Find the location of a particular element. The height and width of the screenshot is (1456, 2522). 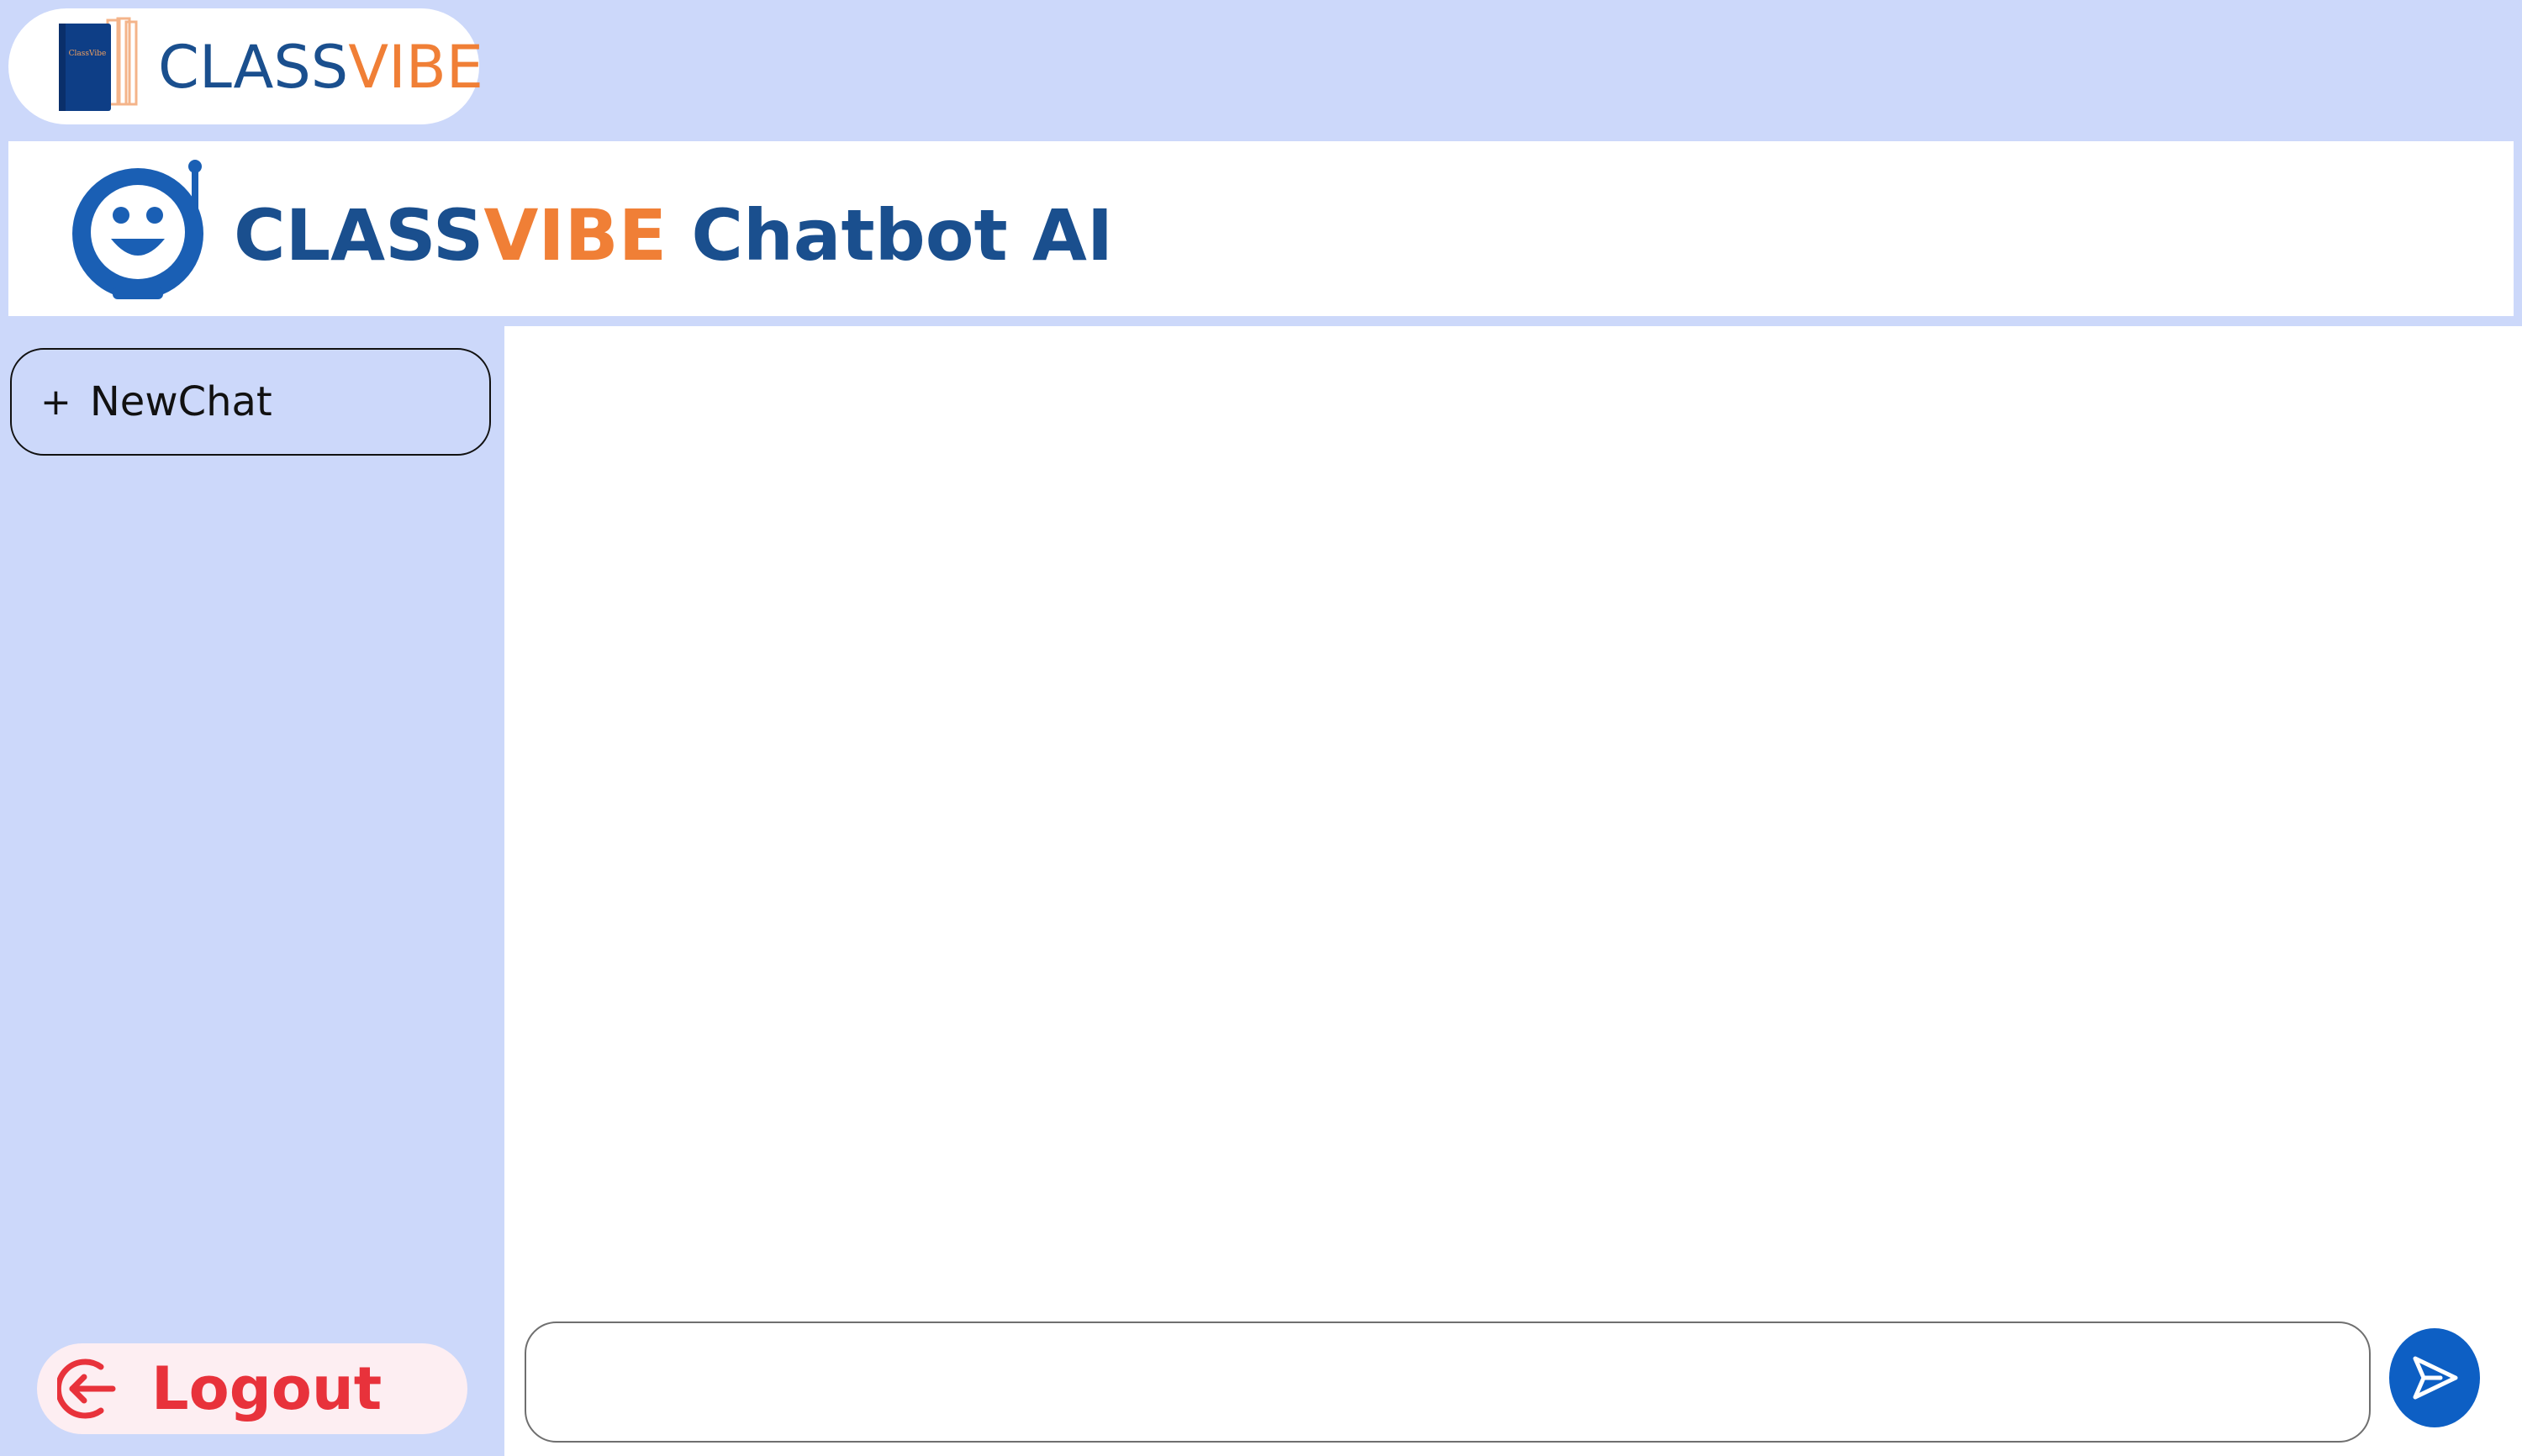

title-part3: Chatbot AI is located at coordinates (890, 235).